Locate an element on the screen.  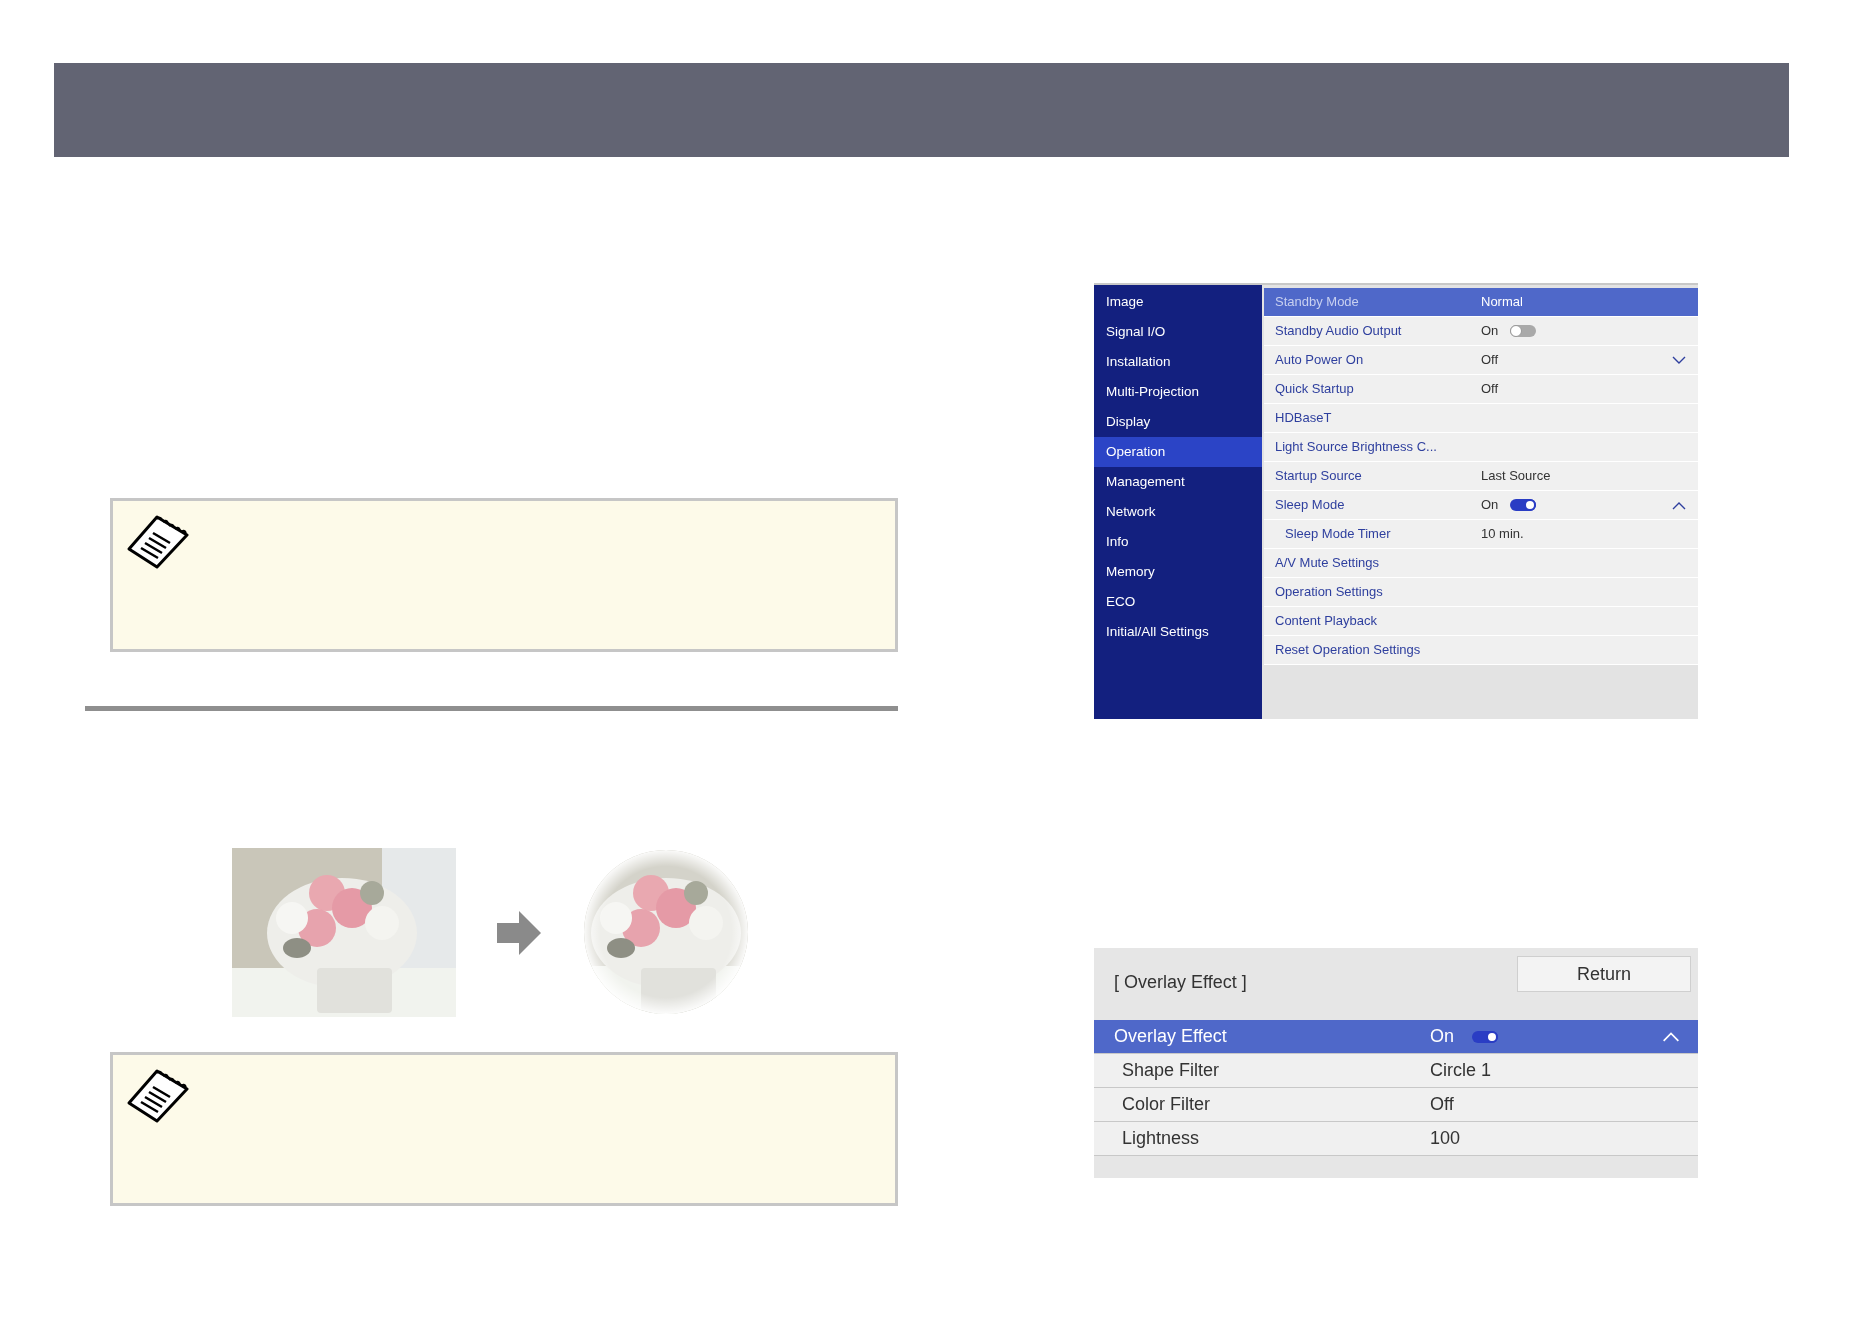
setting-label: Overlay Effect is located at coordinates (1170, 1036).